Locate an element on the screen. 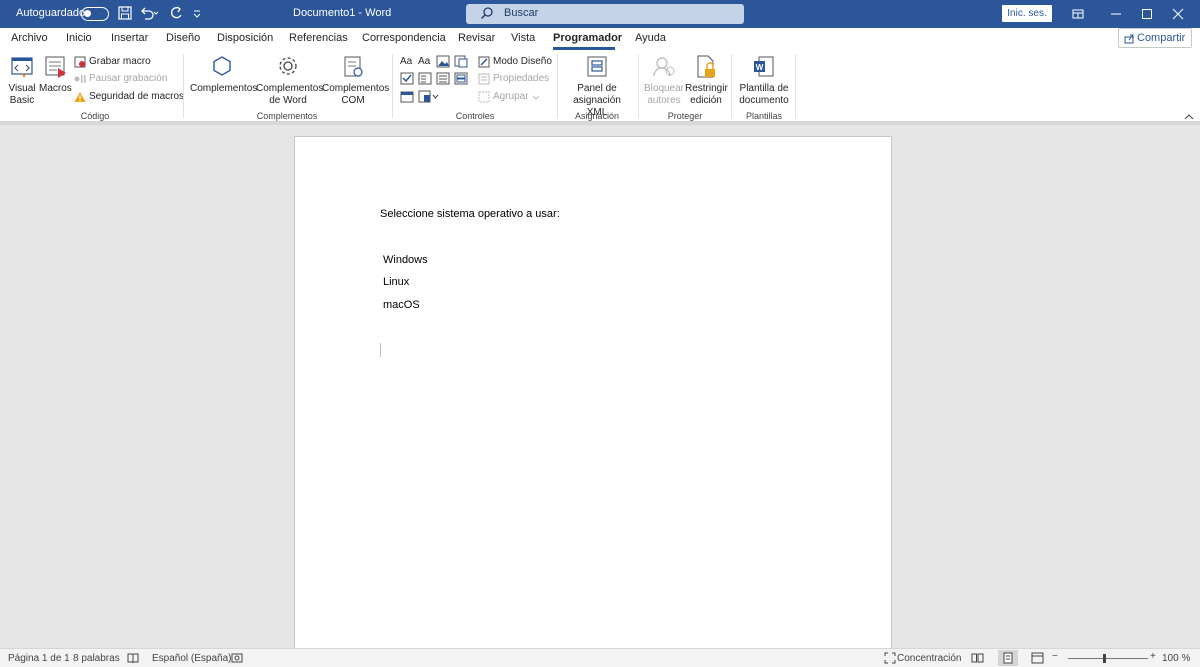  macros-button: Macros is located at coordinates (55, 74).